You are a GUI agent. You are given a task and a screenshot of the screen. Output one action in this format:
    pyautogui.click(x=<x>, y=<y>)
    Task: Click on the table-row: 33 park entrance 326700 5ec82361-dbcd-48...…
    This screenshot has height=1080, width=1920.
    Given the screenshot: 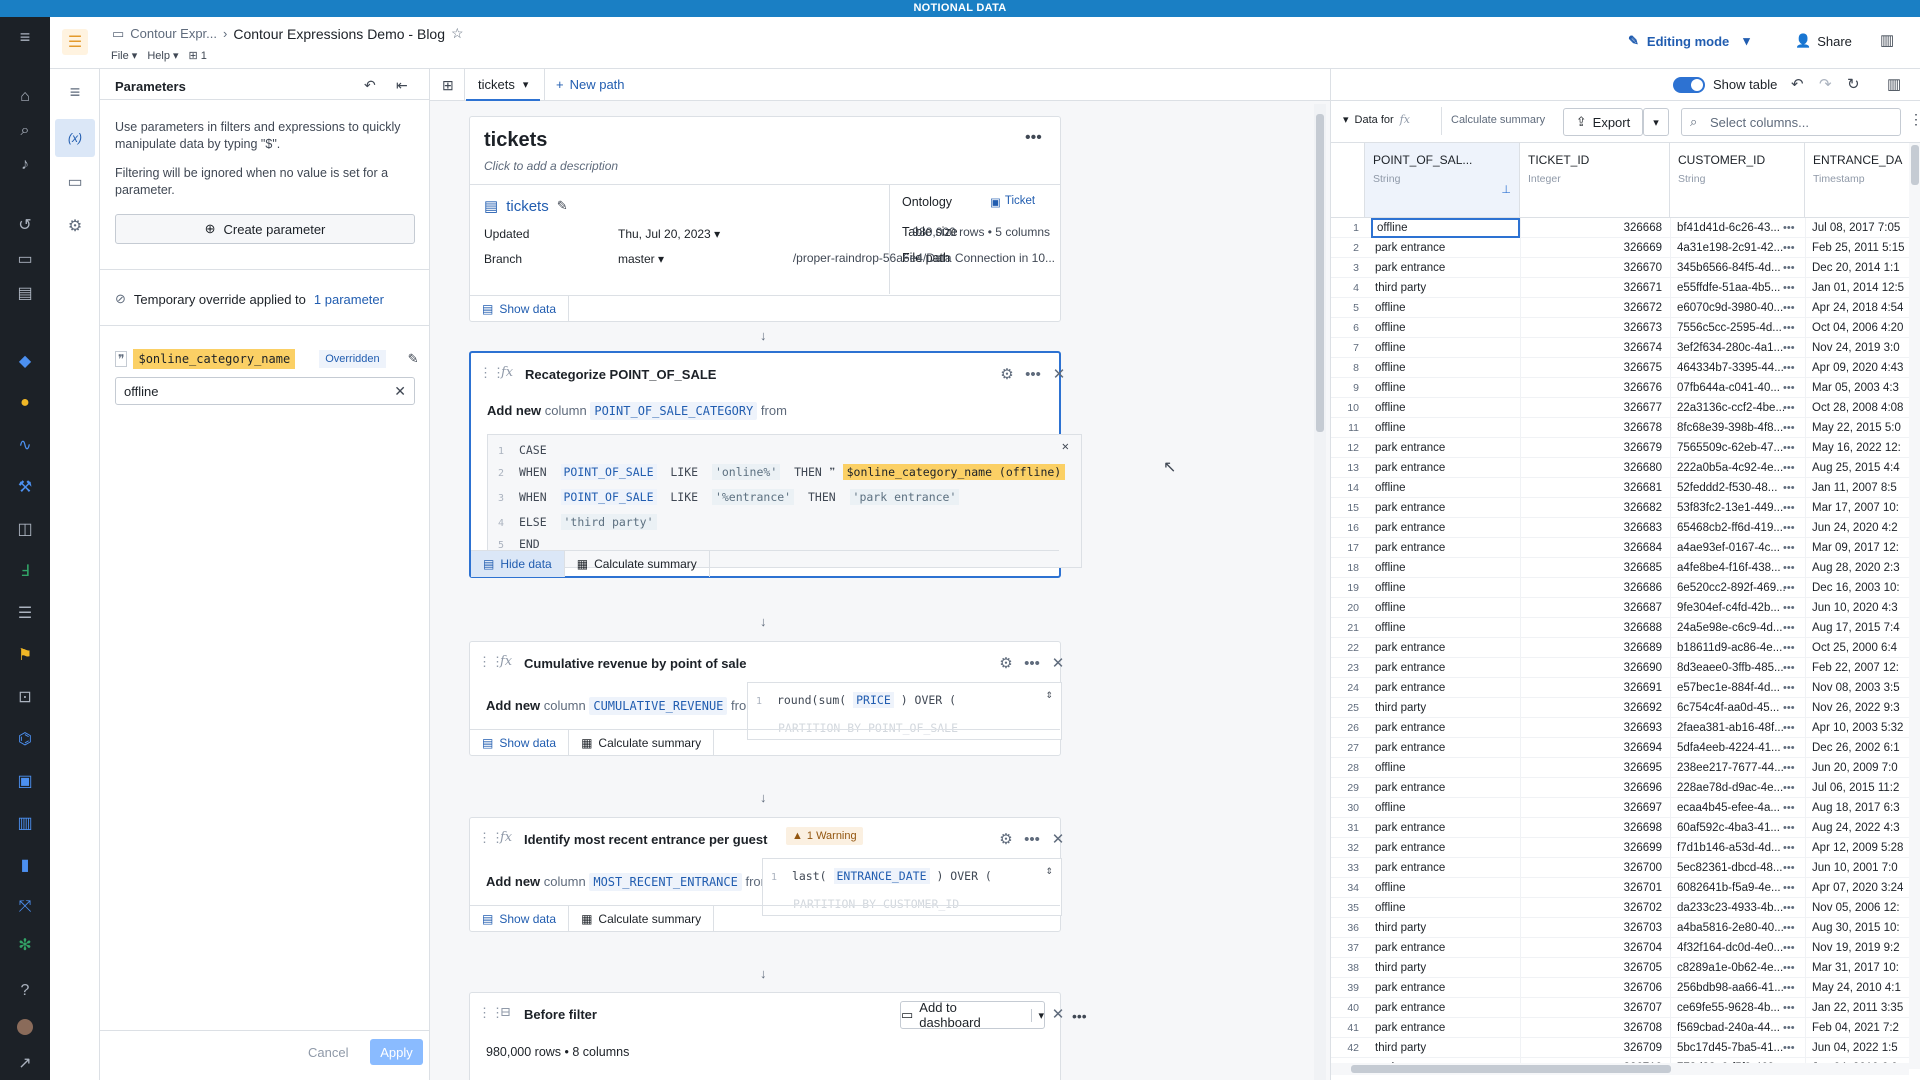 What is the action you would take?
    pyautogui.click(x=1620, y=868)
    